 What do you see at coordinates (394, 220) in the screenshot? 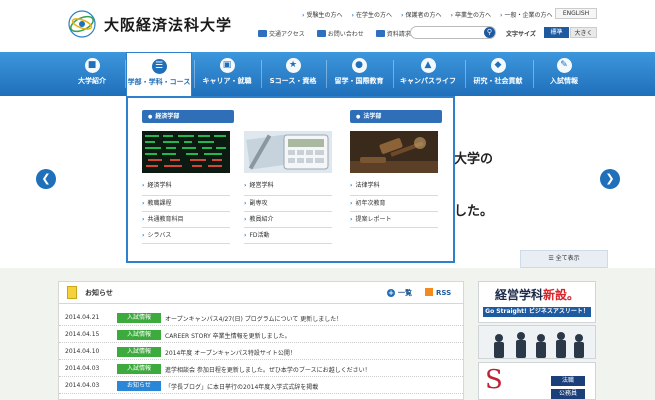
I see `menu-link: 提案レポート` at bounding box center [394, 220].